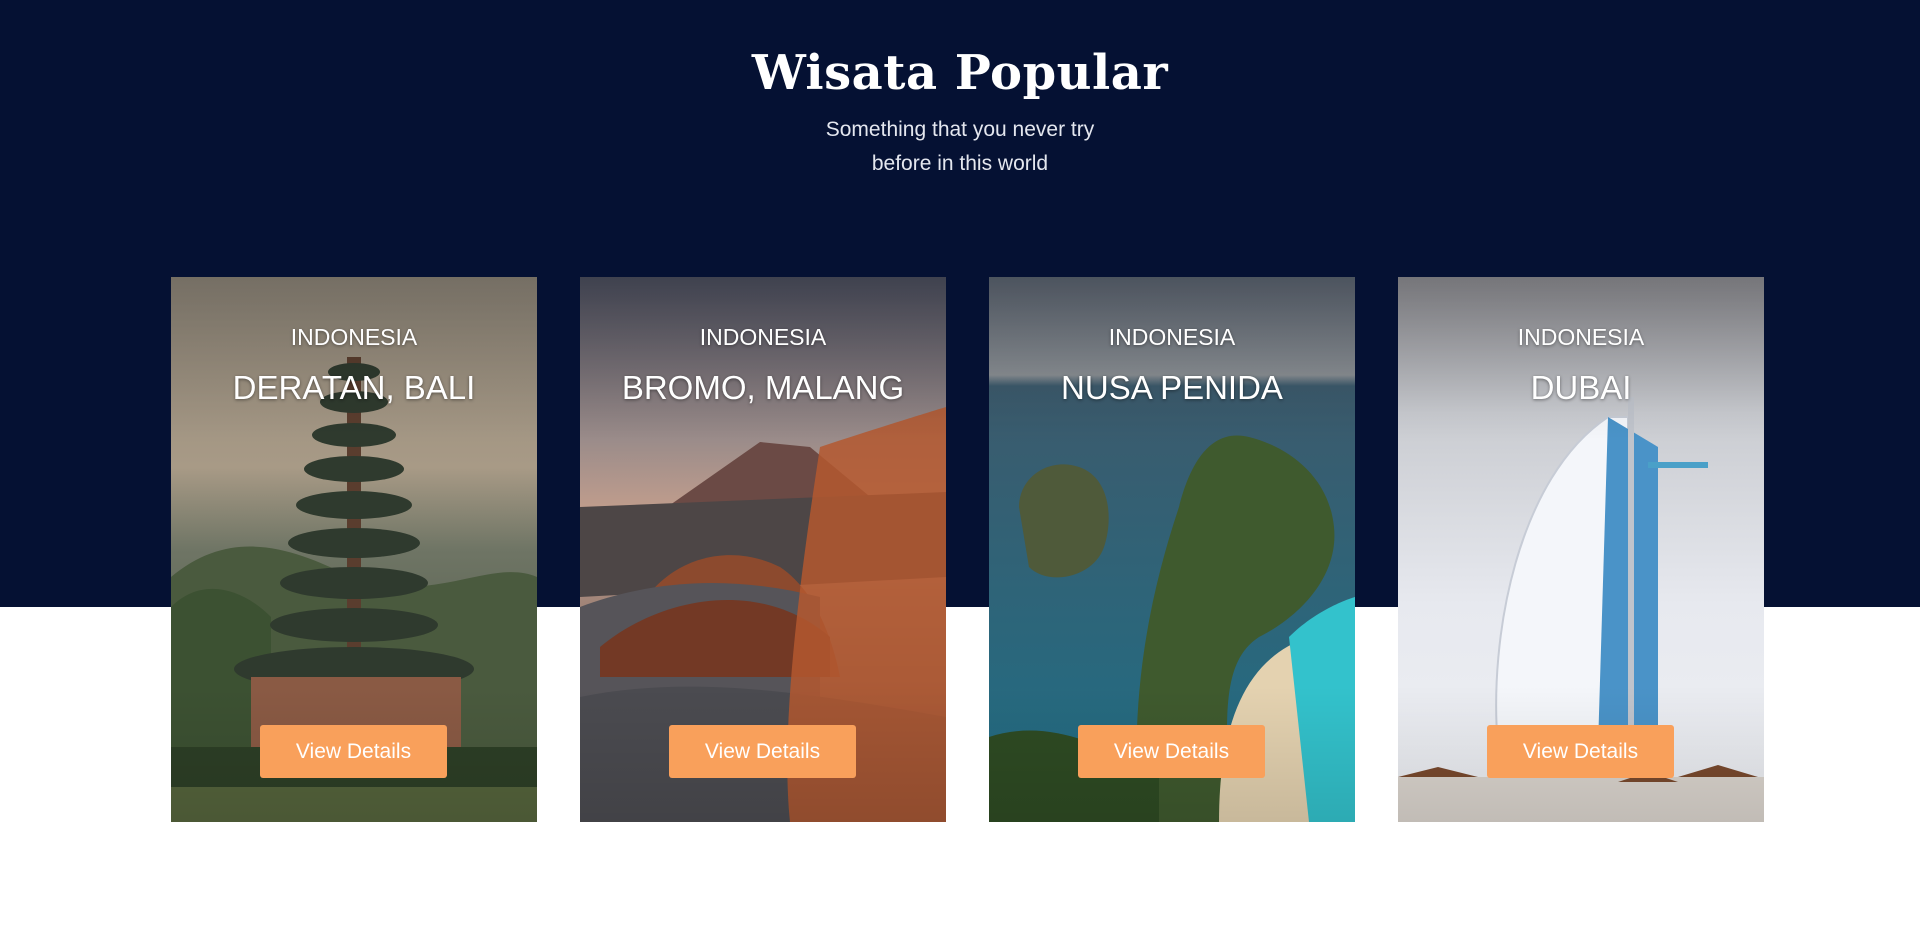 The width and height of the screenshot is (1920, 943). Describe the element at coordinates (763, 549) in the screenshot. I see `destination-card-bromo-malang: INDONESIA BROMO, MALANG View Details` at that location.